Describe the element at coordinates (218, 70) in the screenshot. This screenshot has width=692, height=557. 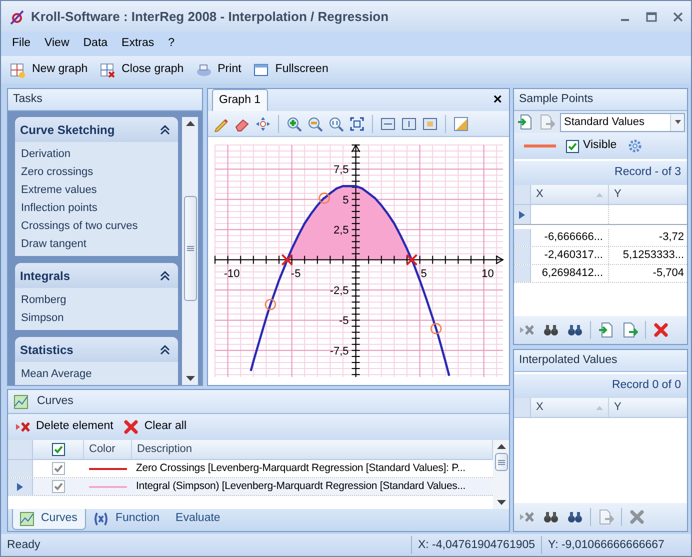
I see `toolbar-button: Print` at that location.